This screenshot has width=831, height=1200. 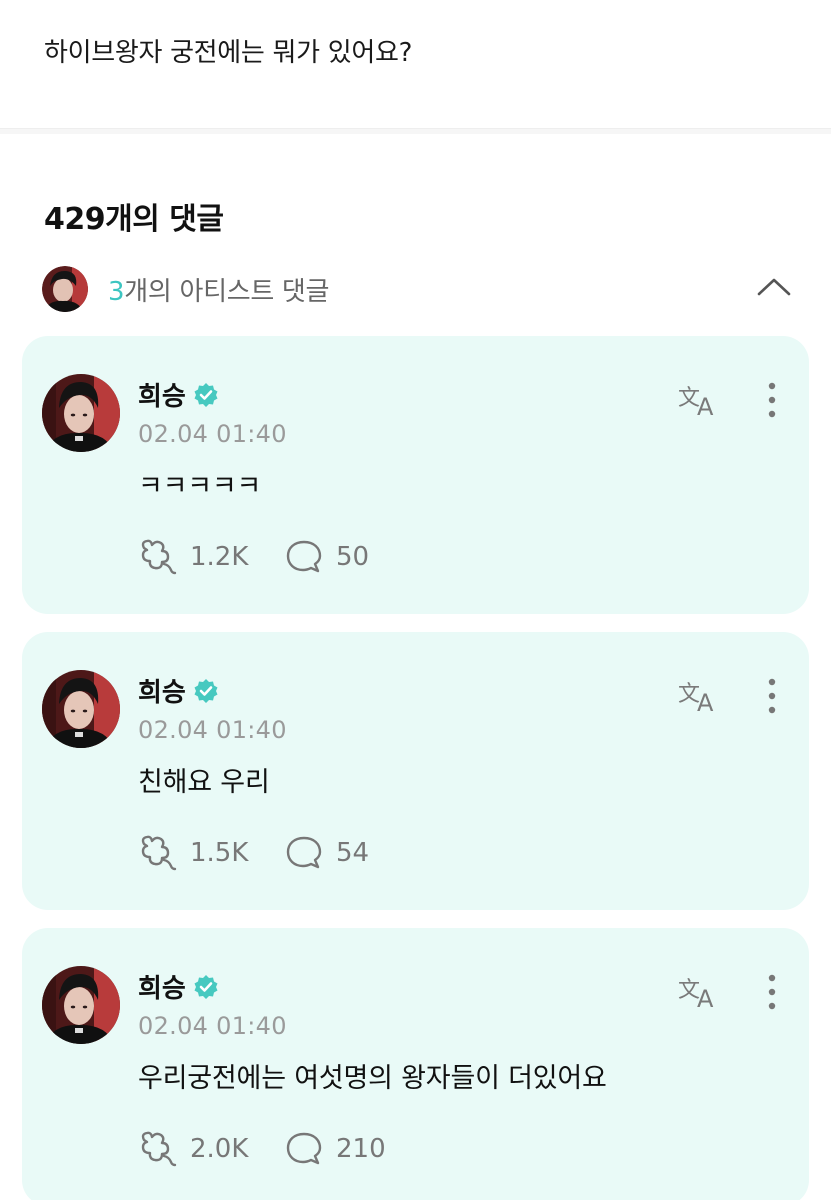 What do you see at coordinates (353, 853) in the screenshot?
I see `reply-count: 54` at bounding box center [353, 853].